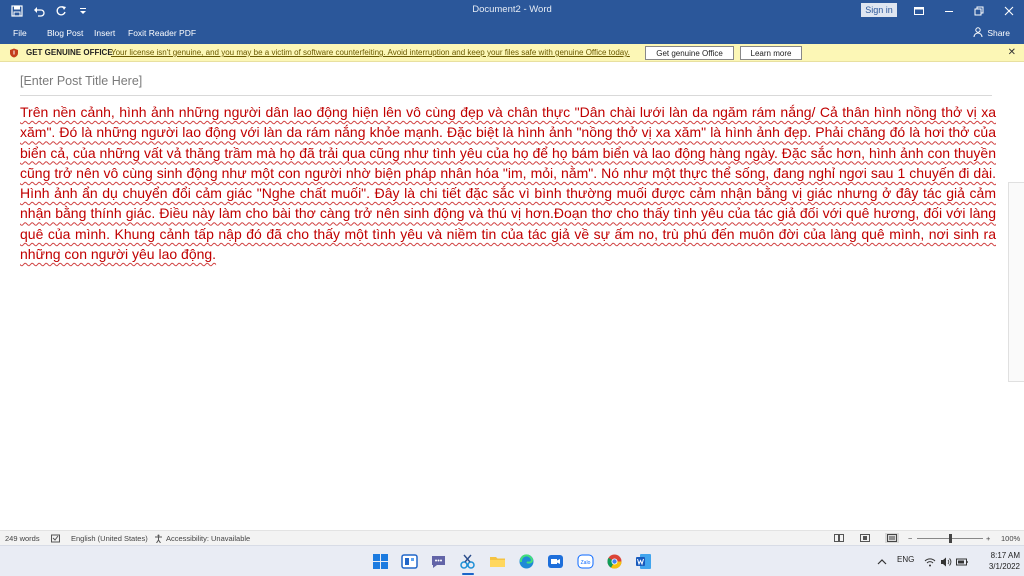  I want to click on notification-title: GET GENUINE OFFICE, so click(69, 52).